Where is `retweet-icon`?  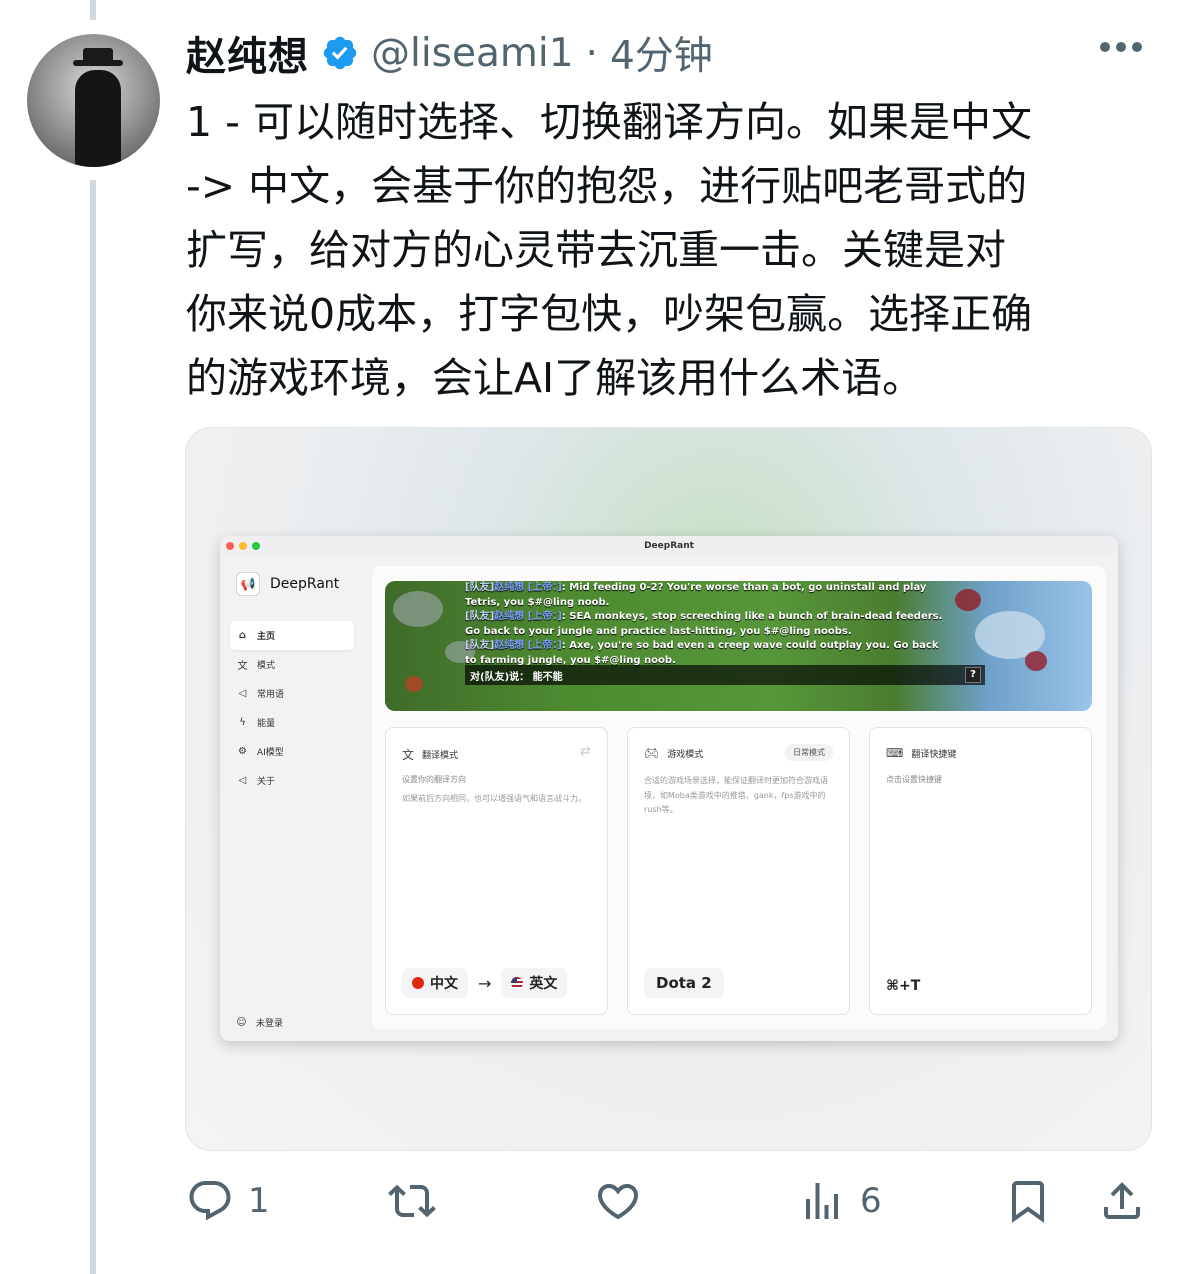
retweet-icon is located at coordinates (412, 1201).